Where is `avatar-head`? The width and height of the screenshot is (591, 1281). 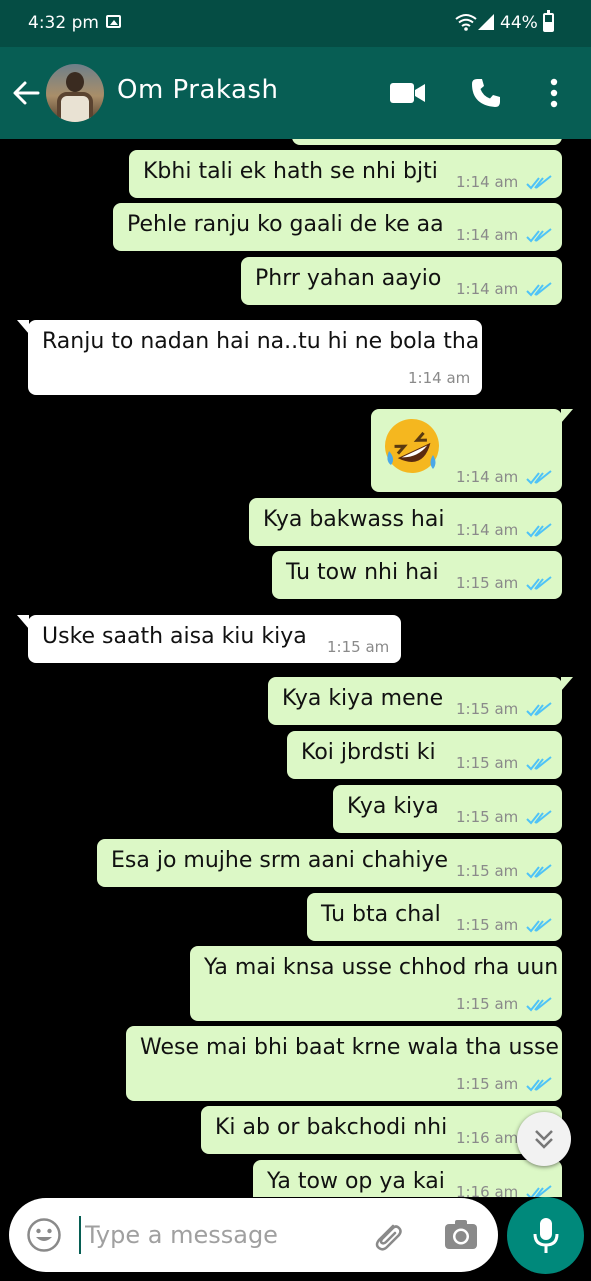 avatar-head is located at coordinates (75, 82).